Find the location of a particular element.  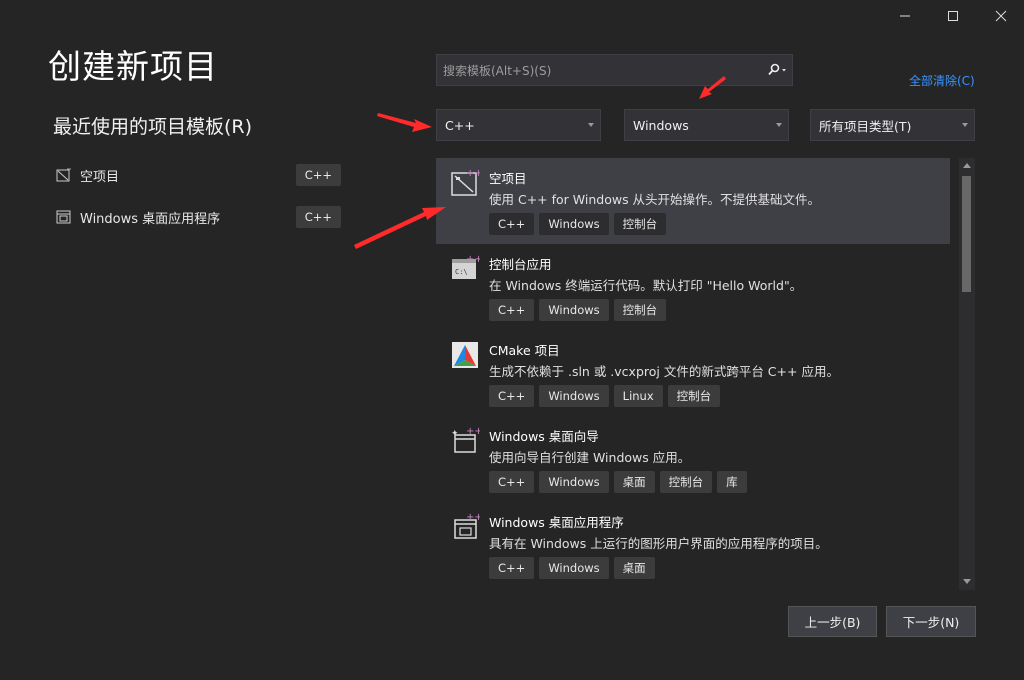

template-name: Windows 桌面应用程序 is located at coordinates (556, 522).